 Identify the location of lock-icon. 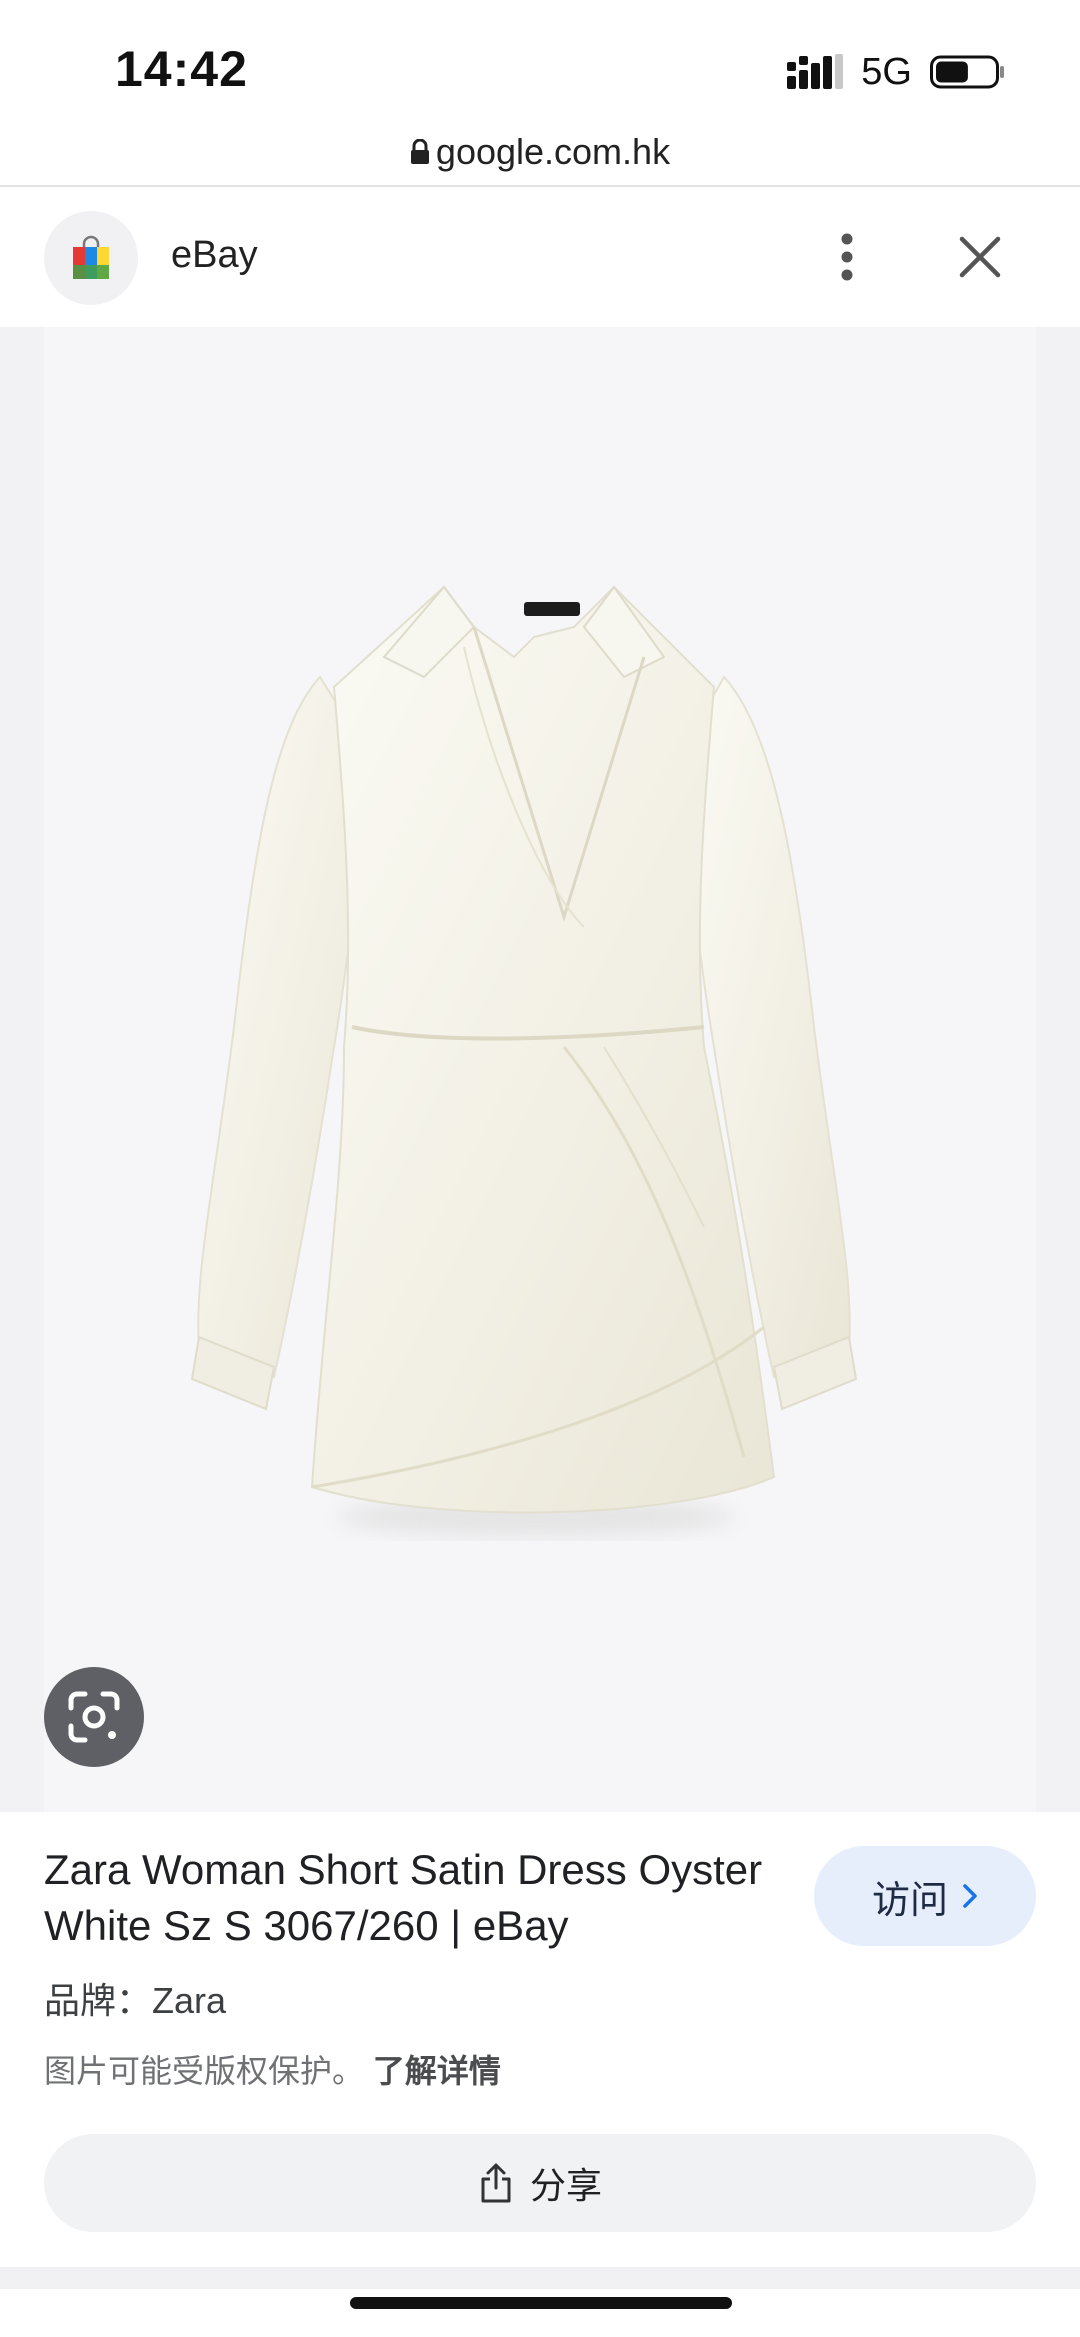
(419, 151).